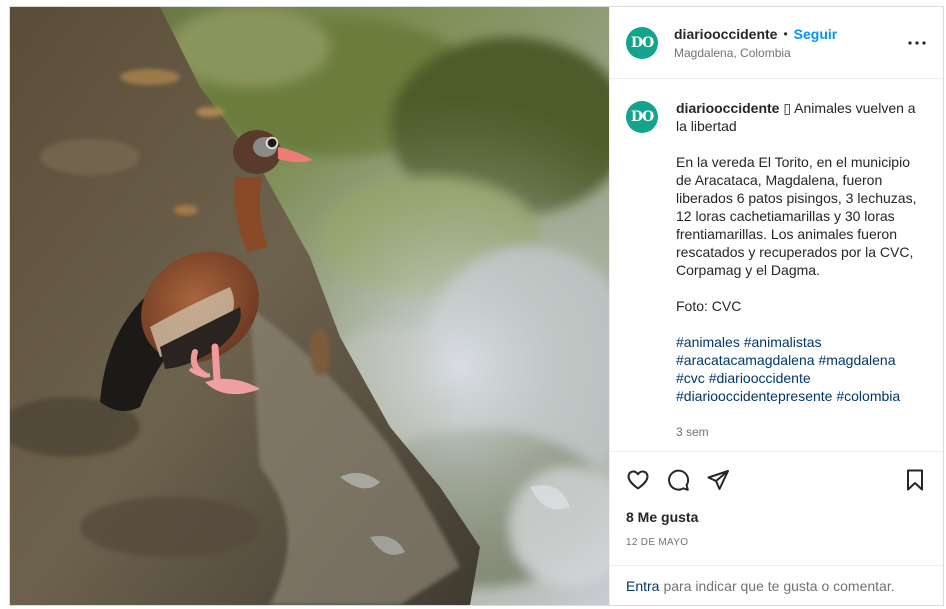 This screenshot has height=609, width=946. What do you see at coordinates (776, 518) in the screenshot?
I see `like-count: 8 Me gusta` at bounding box center [776, 518].